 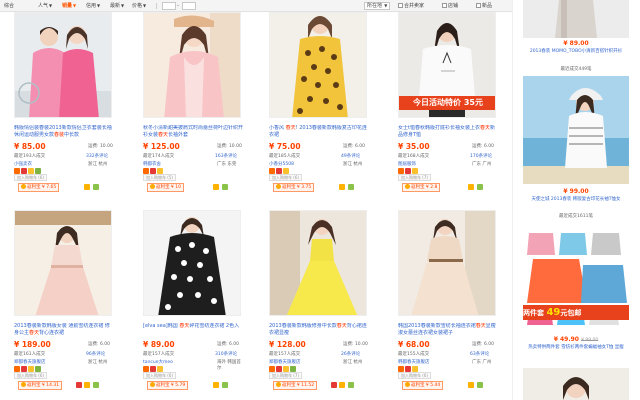 I want to click on product-title: 2013春装新款韩版女装 通勤雪纺连衣裙 修身公主春天背心连衣裙, so click(x=64, y=330).